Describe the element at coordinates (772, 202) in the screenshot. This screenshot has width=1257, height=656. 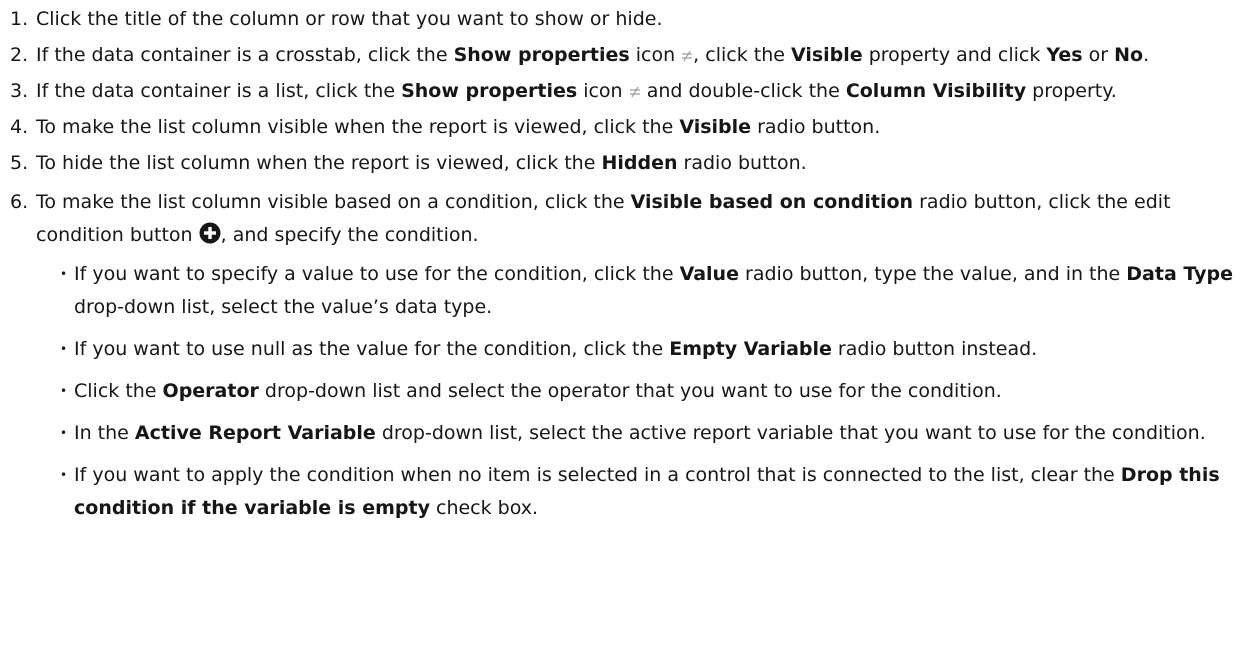
I see `ui-term-visible-based-on-condition: Visible based on condition` at that location.